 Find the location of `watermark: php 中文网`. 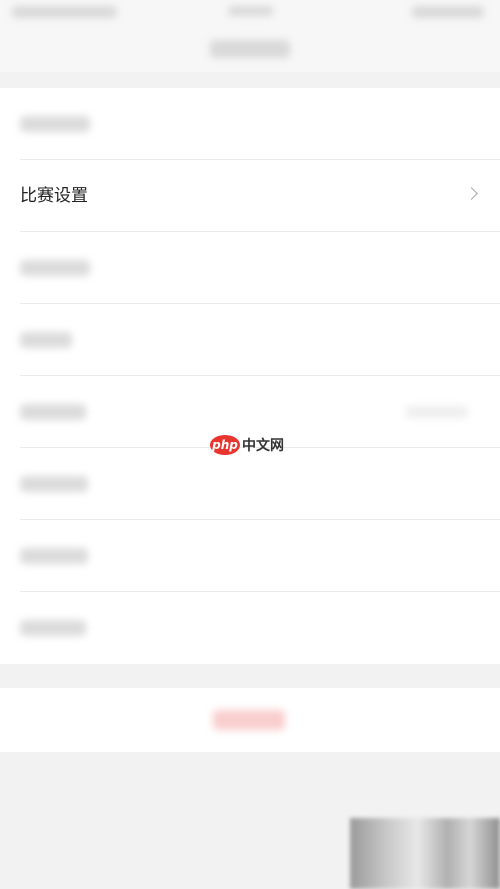

watermark: php 中文网 is located at coordinates (247, 445).